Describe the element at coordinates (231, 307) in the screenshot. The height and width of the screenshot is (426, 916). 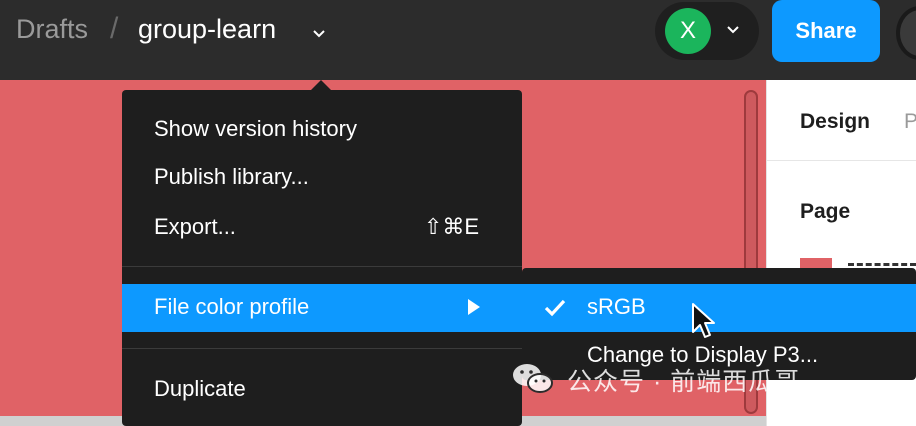
I see `menu-item-file-color-profile: File color profile` at that location.